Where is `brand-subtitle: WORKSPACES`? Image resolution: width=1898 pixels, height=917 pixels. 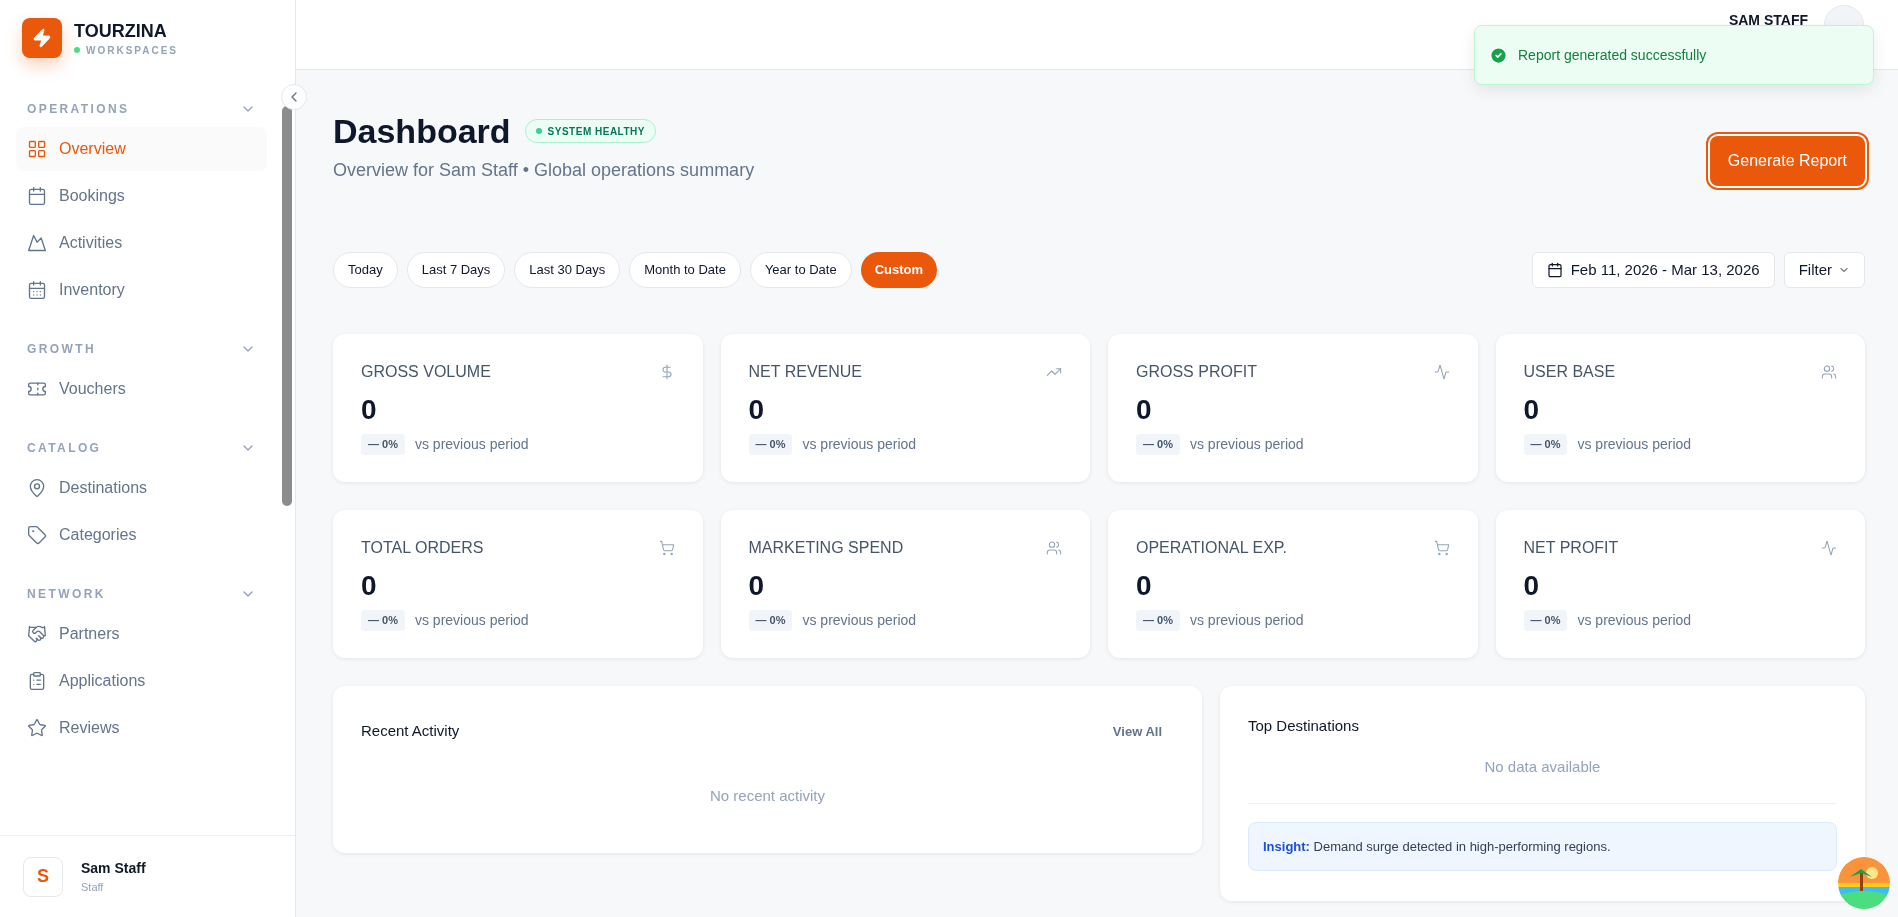
brand-subtitle: WORKSPACES is located at coordinates (132, 50).